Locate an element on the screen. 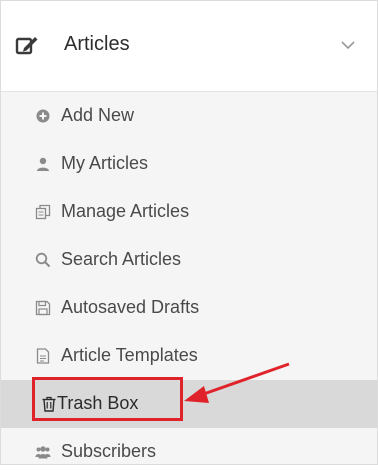  menu-item-manage-articles: Manage Articles is located at coordinates (189, 212).